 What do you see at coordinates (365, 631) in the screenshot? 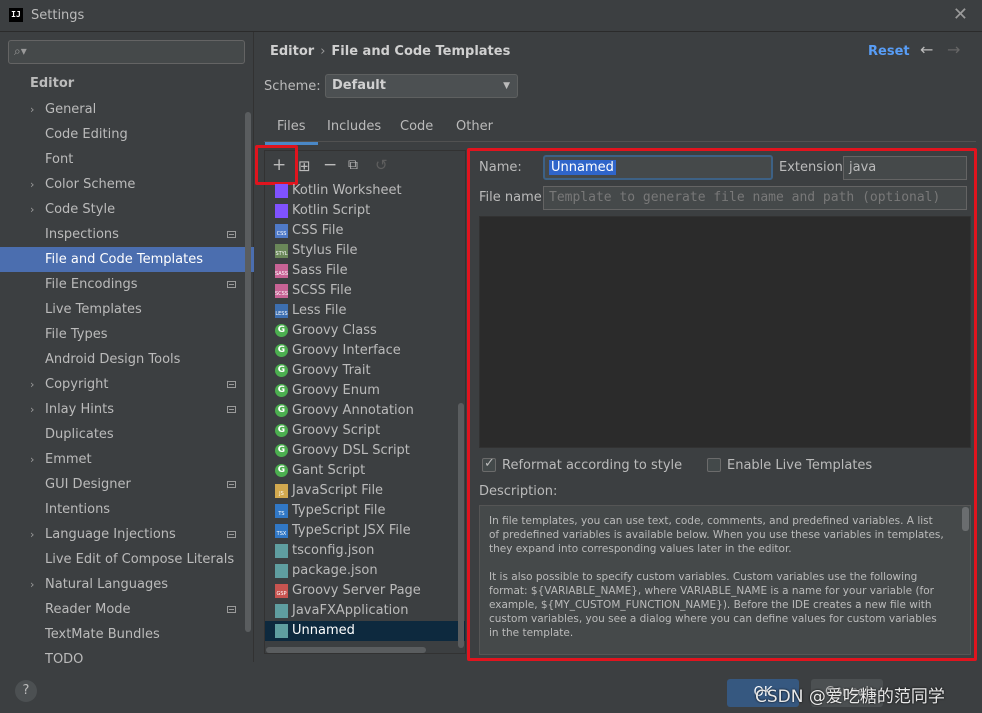
I see `template-list-item: Unnamed` at bounding box center [365, 631].